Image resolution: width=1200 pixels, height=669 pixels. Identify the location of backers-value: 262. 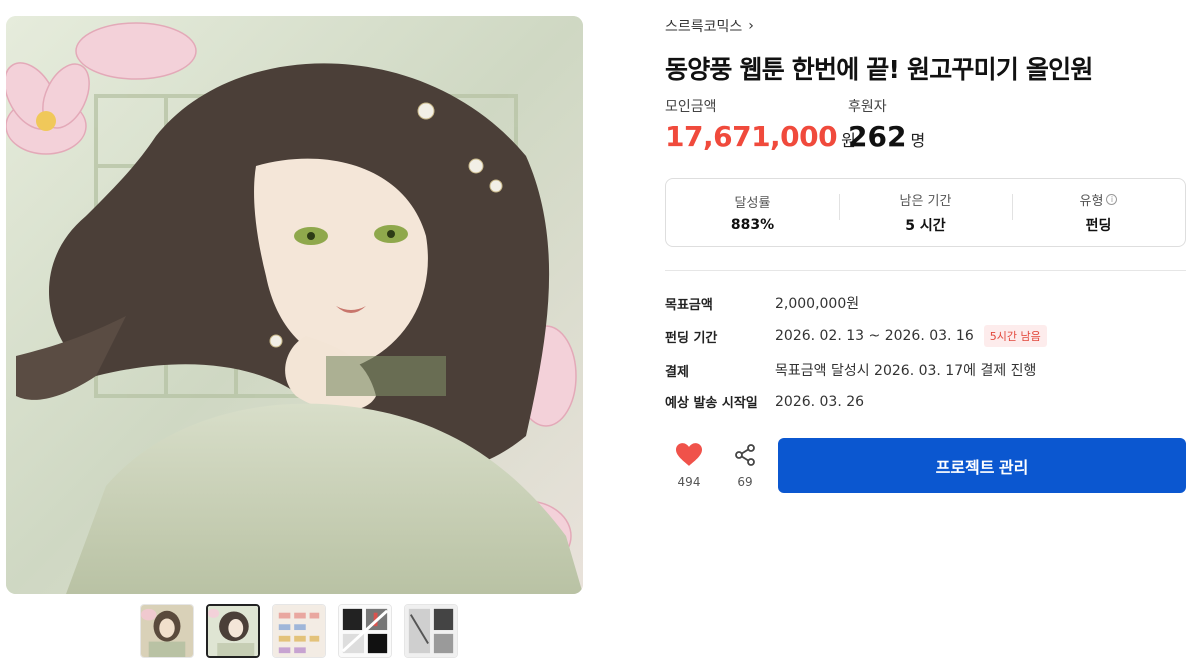
(877, 136).